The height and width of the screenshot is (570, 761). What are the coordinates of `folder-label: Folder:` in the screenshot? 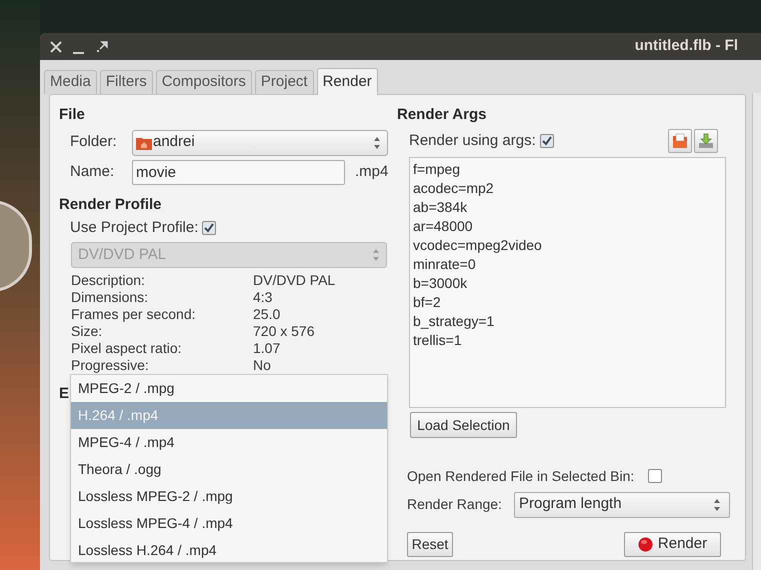 It's located at (93, 142).